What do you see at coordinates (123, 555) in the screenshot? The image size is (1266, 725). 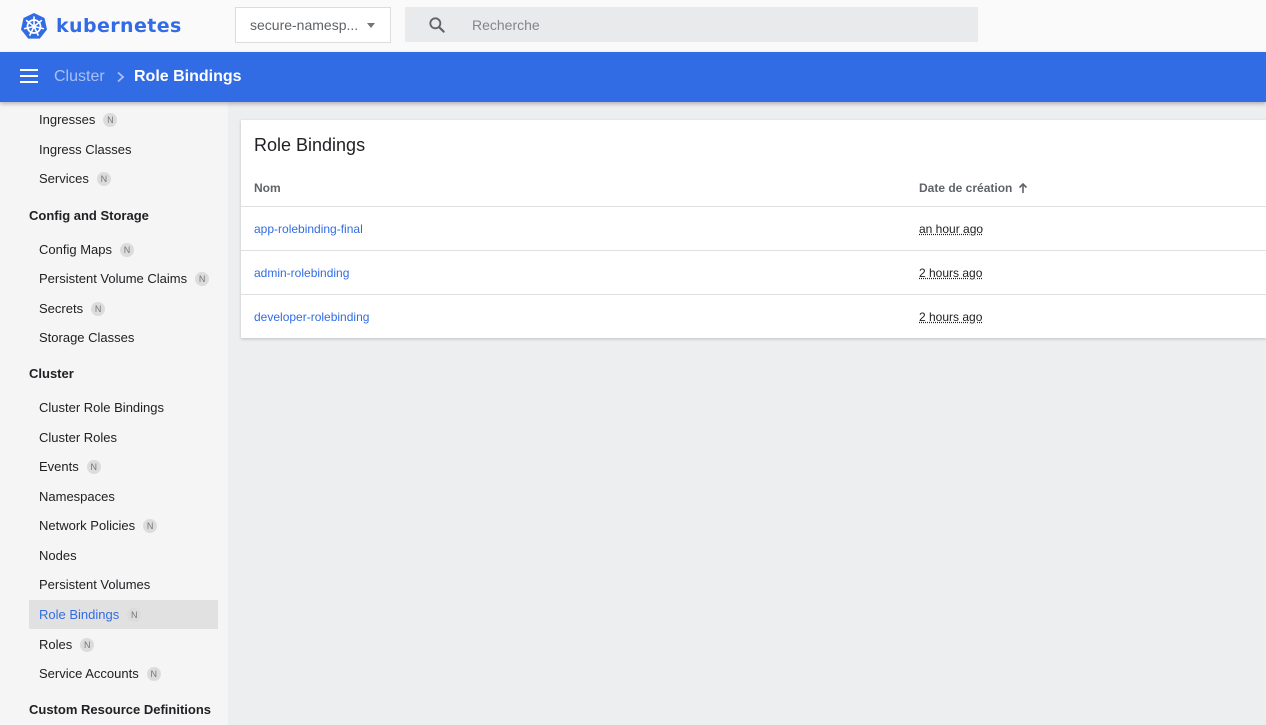 I see `sidebar-item-nodes: Nodes` at bounding box center [123, 555].